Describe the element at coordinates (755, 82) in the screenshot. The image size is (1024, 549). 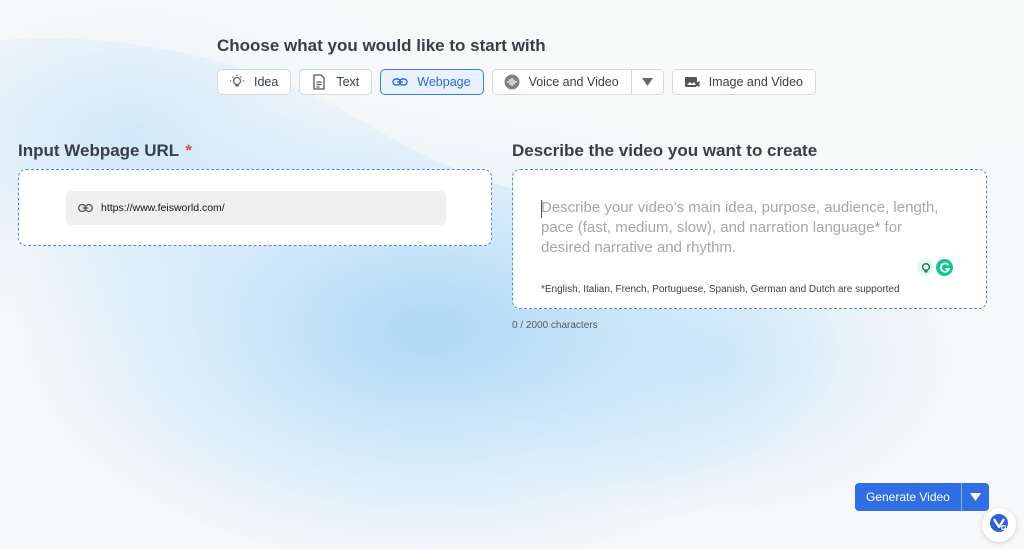
I see `tab-image-and-video-label: Image and Video` at that location.